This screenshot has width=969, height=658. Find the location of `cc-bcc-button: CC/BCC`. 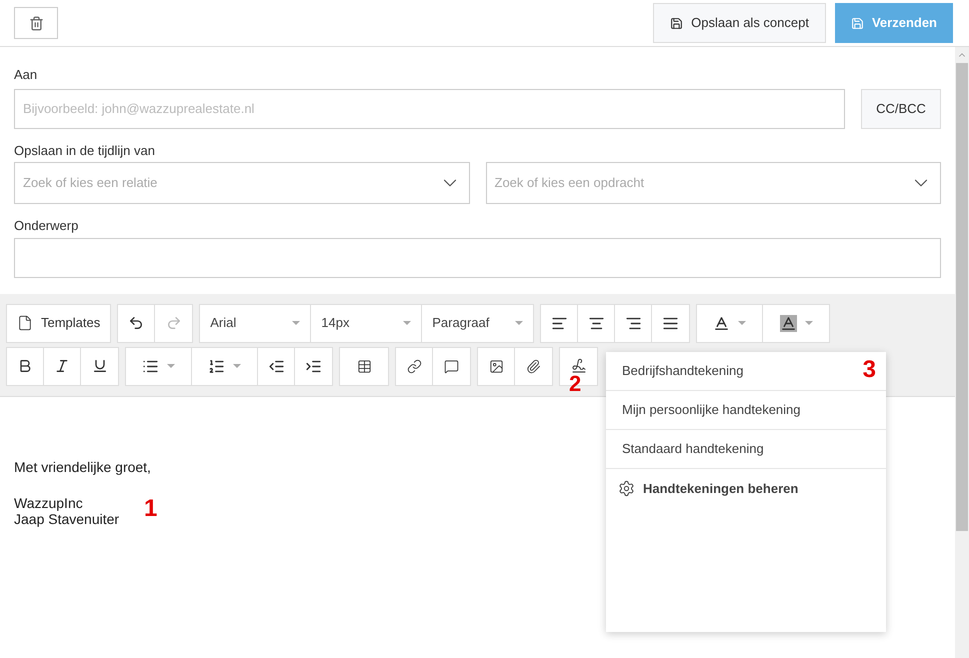

cc-bcc-button: CC/BCC is located at coordinates (901, 108).